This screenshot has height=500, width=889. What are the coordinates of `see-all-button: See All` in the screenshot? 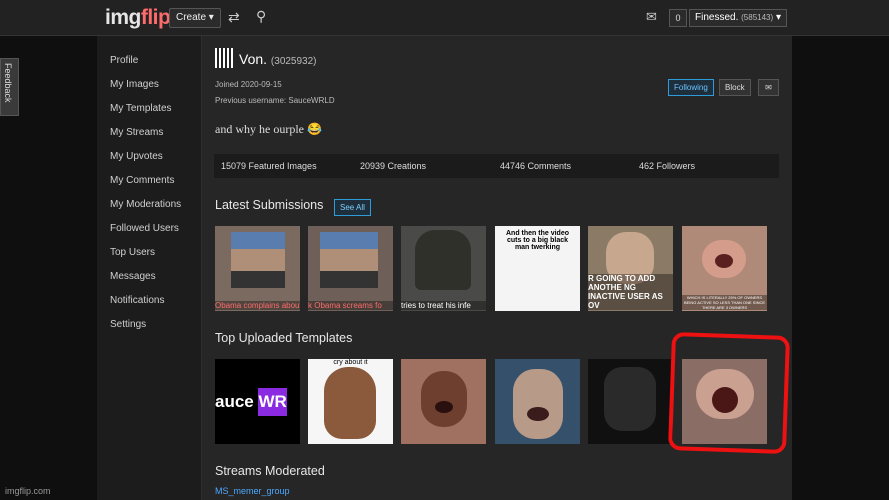 It's located at (352, 207).